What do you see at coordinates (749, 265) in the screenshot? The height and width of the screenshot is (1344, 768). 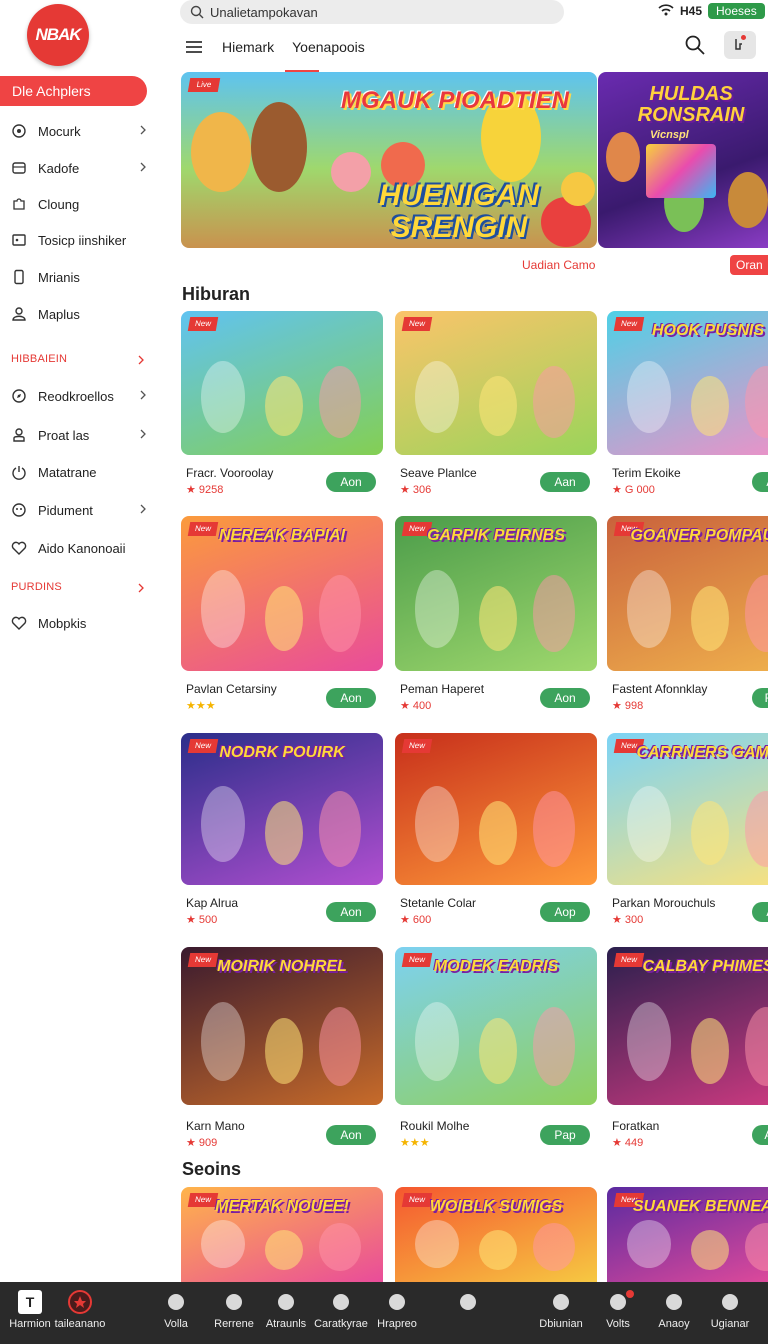 I see `open-button: Oran` at bounding box center [749, 265].